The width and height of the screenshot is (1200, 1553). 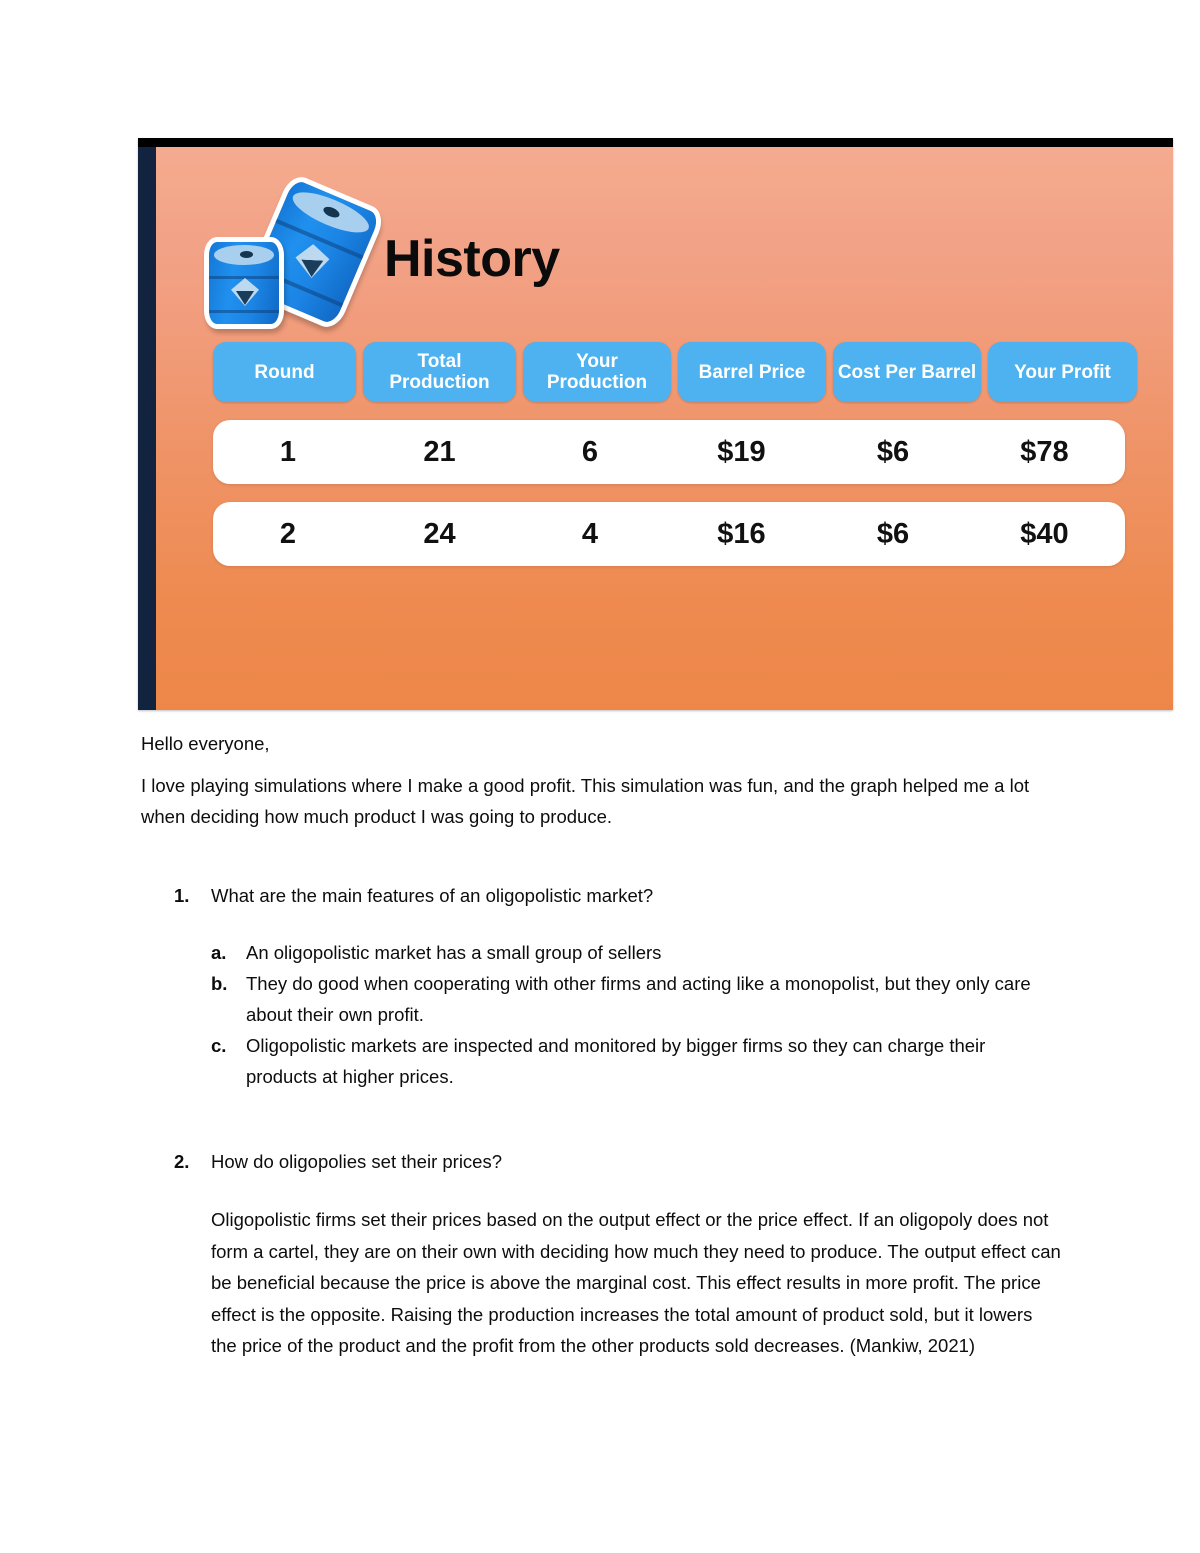 What do you see at coordinates (357, 1161) in the screenshot?
I see `question-2-text: How do oligopolies set their prices?` at bounding box center [357, 1161].